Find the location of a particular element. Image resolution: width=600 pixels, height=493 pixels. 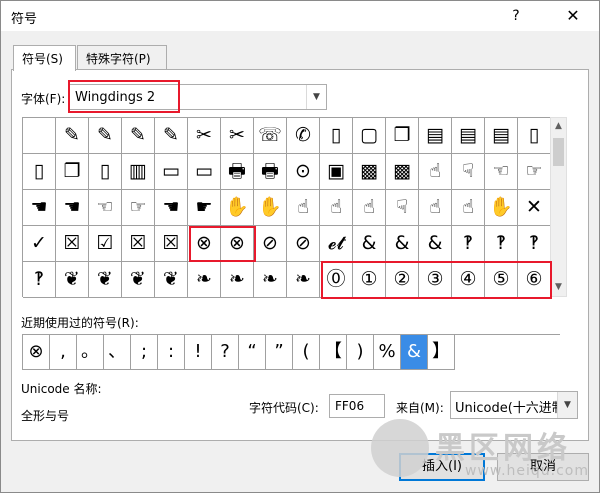

cancel-button: 取消 is located at coordinates (543, 467).